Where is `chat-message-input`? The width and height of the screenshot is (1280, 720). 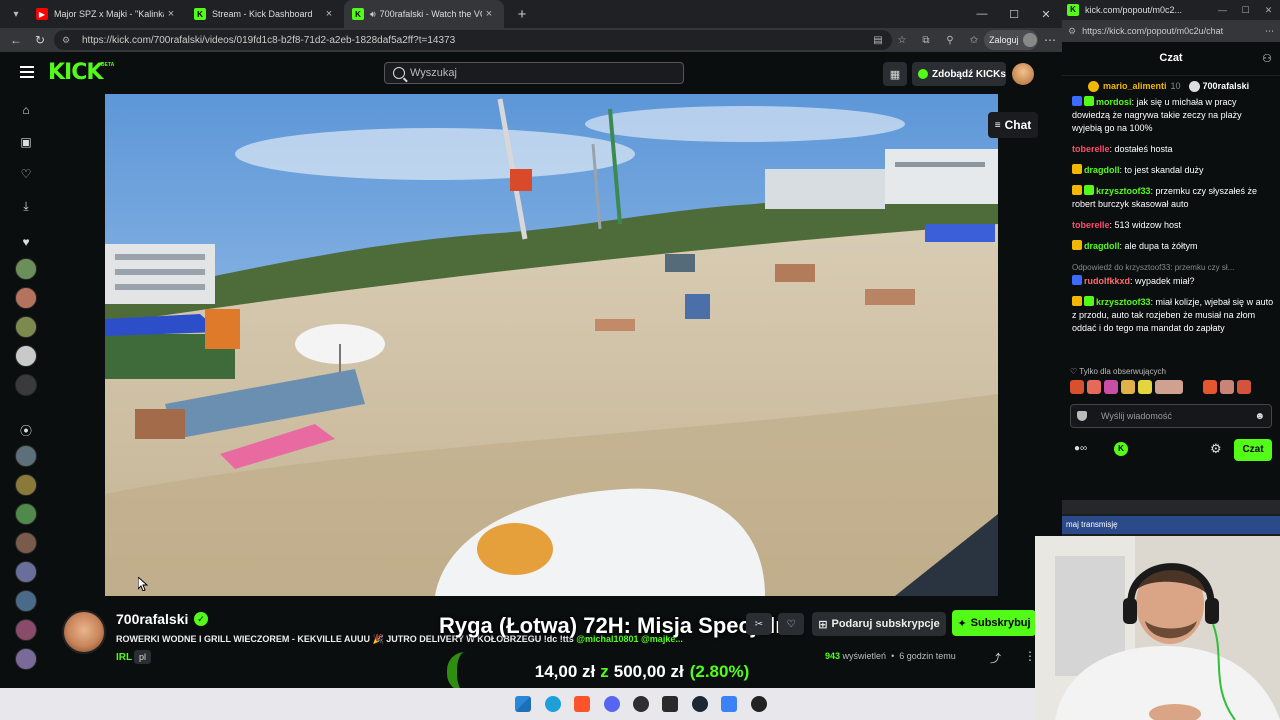 chat-message-input is located at coordinates (1176, 416).